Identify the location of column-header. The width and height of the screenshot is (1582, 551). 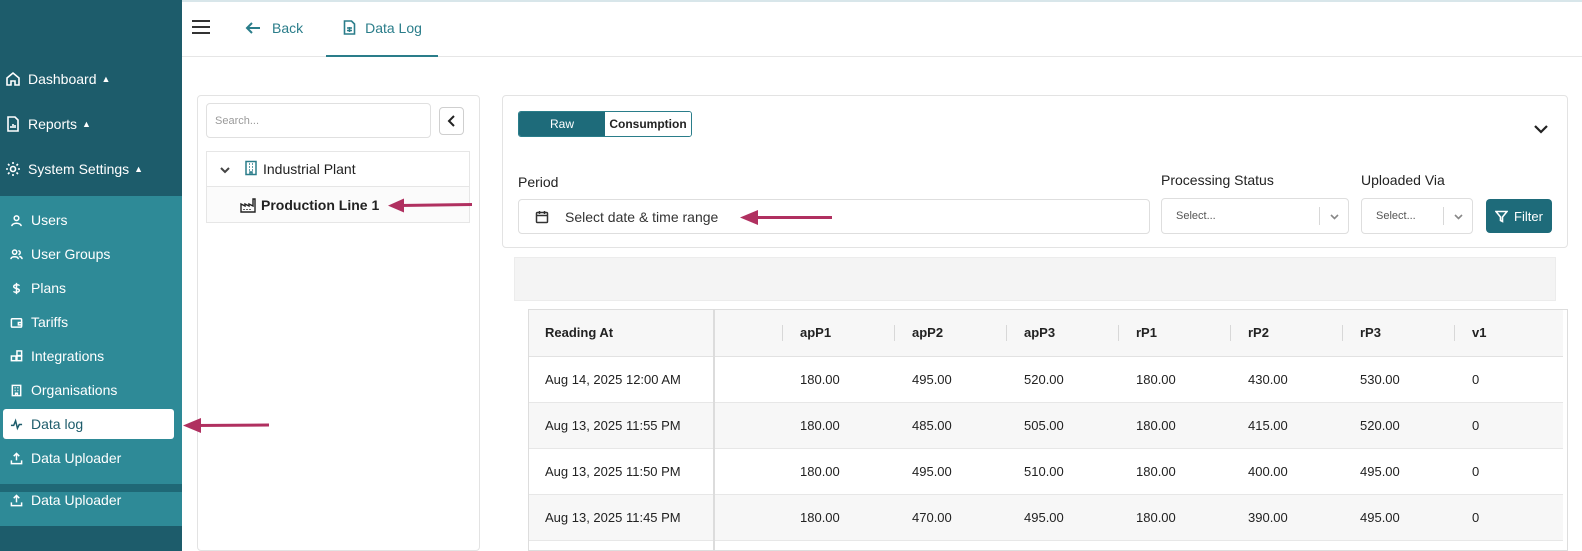
(749, 333).